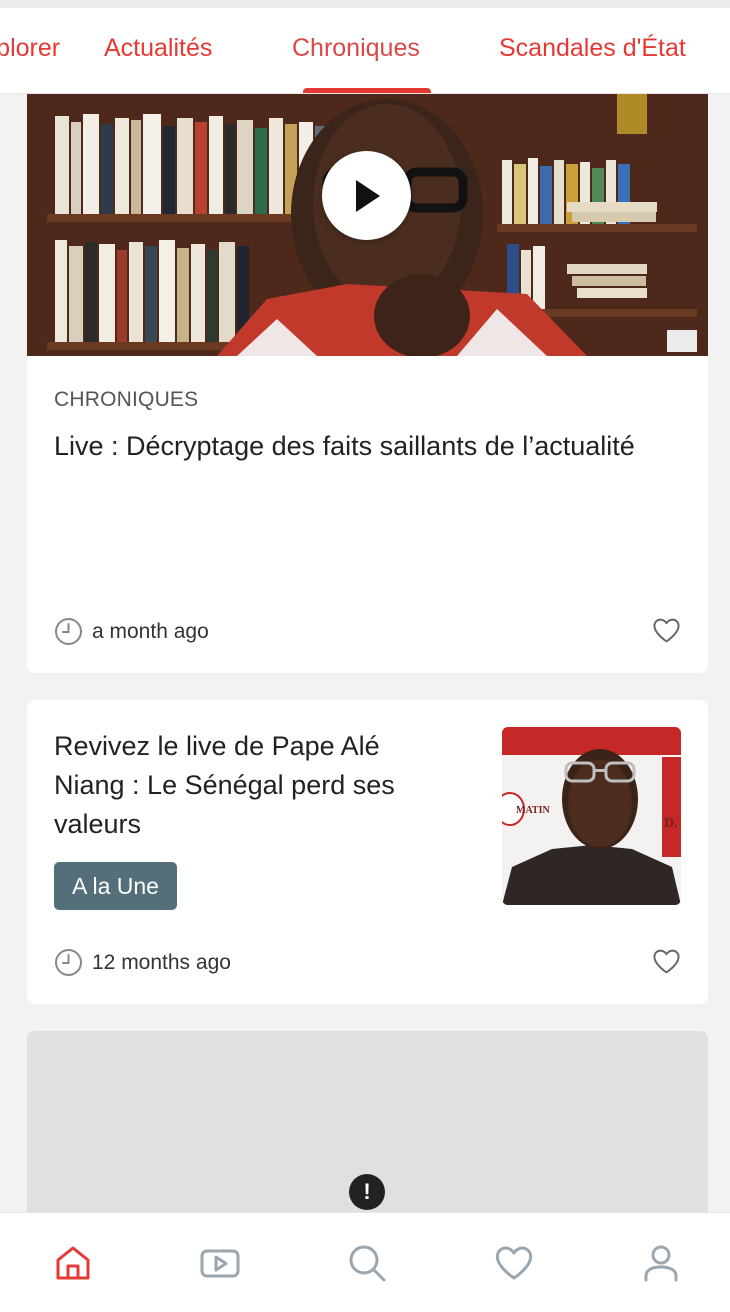 This screenshot has height=1312, width=730. What do you see at coordinates (150, 631) in the screenshot?
I see `article-time: a month ago` at bounding box center [150, 631].